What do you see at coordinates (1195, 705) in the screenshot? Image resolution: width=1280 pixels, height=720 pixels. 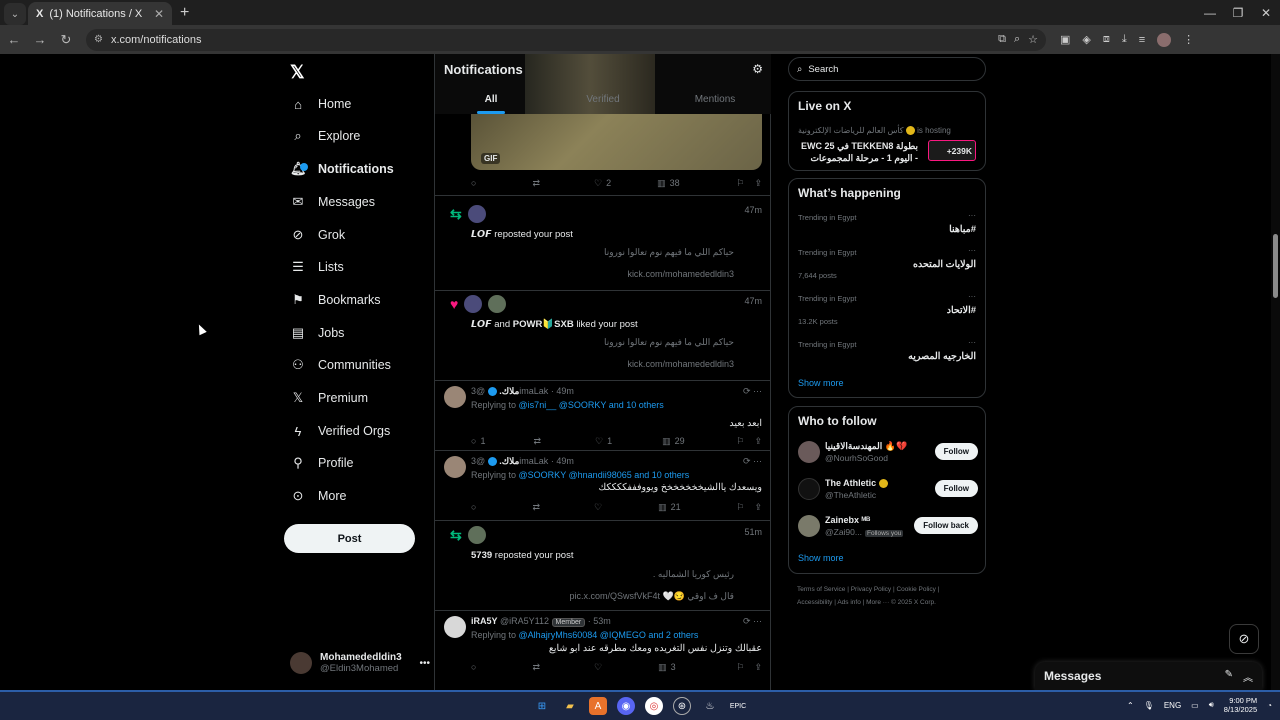 I see `display-icon: ▭` at bounding box center [1195, 705].